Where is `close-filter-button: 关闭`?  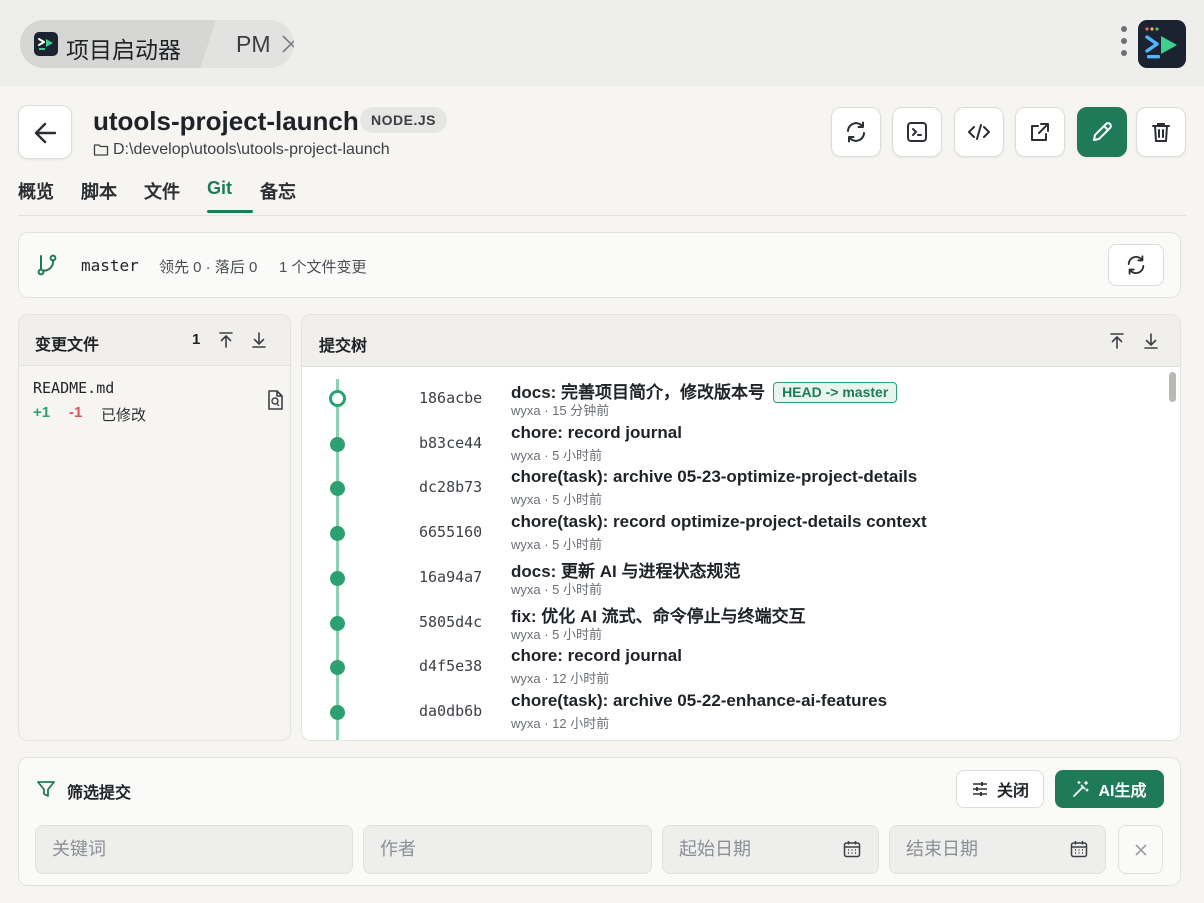 close-filter-button: 关闭 is located at coordinates (1000, 789).